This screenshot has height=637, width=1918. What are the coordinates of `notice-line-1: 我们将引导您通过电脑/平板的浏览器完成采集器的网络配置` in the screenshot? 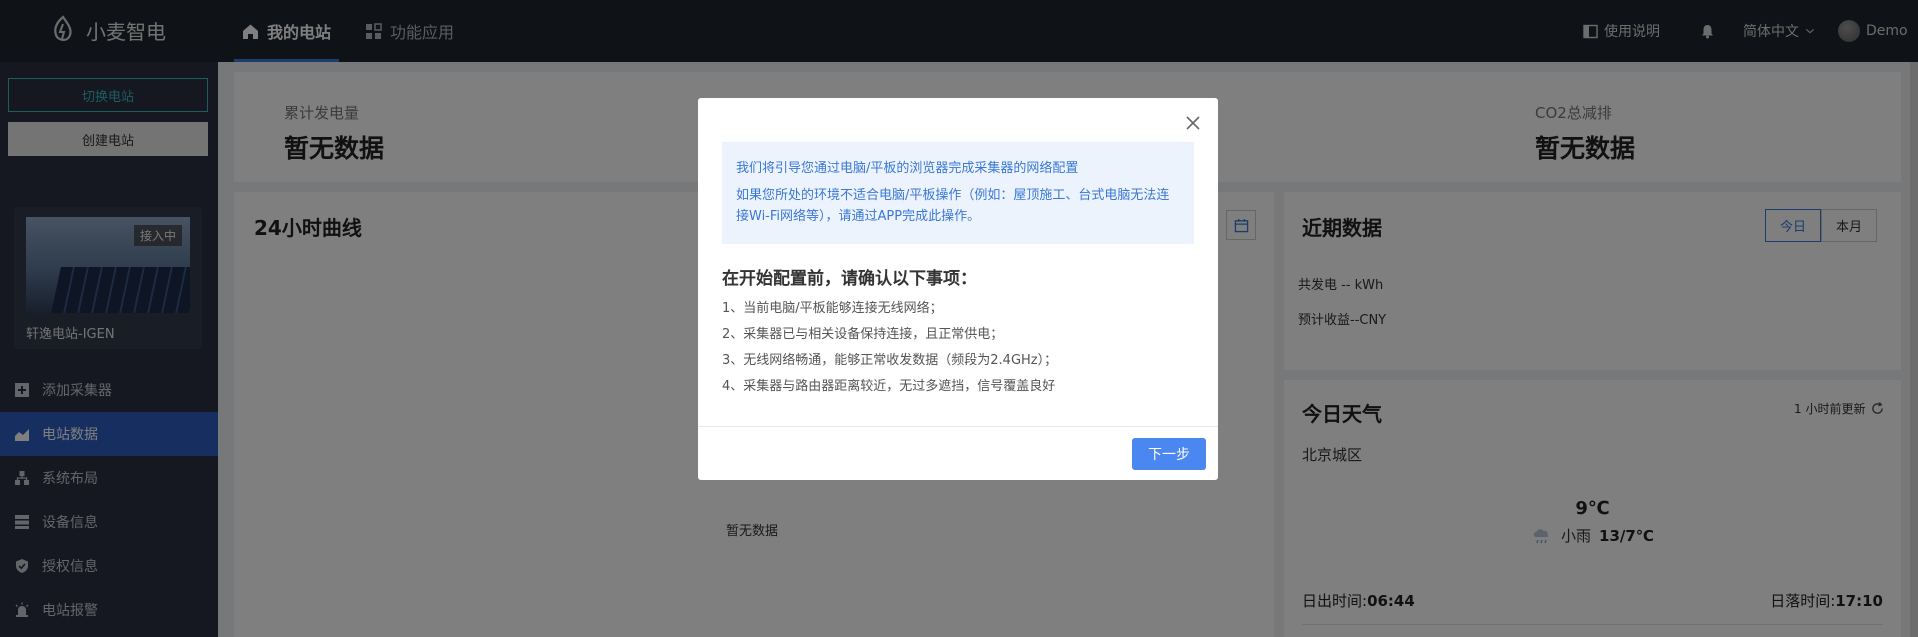 It's located at (907, 168).